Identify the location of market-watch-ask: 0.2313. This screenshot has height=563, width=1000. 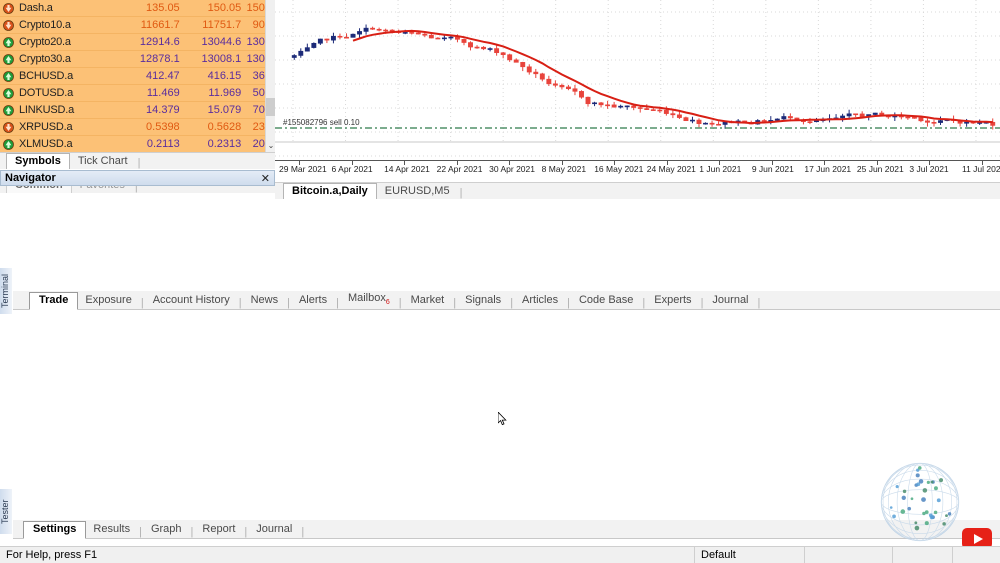
(224, 144).